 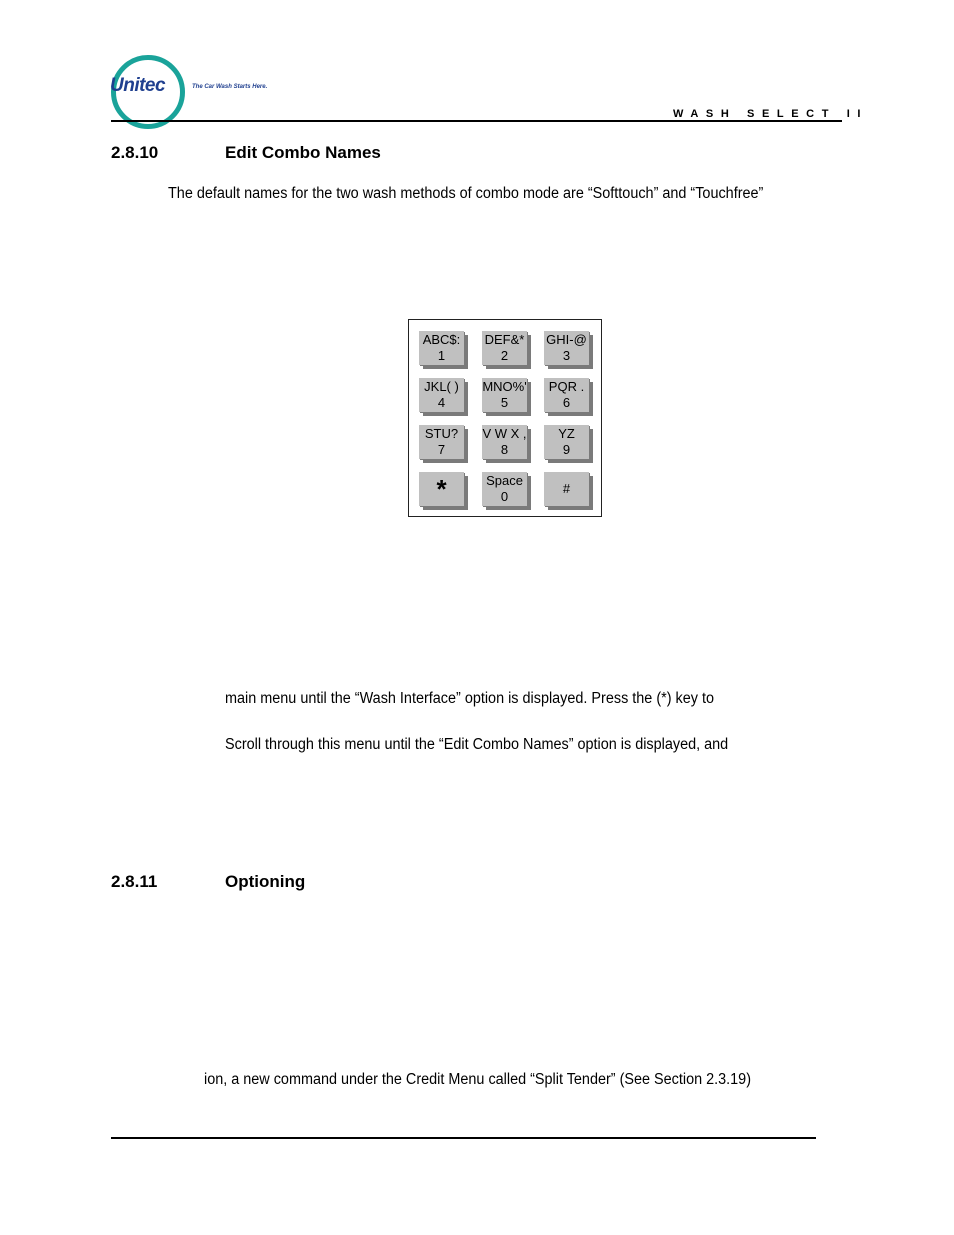 I want to click on key-letters: GHI-@, so click(x=566, y=339).